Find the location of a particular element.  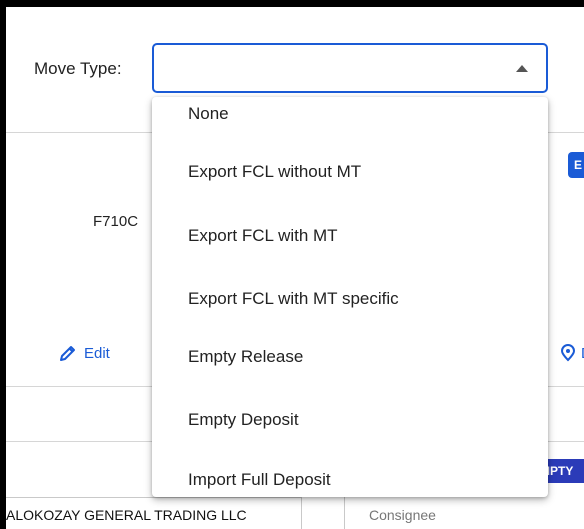

pencil-icon is located at coordinates (67, 353).